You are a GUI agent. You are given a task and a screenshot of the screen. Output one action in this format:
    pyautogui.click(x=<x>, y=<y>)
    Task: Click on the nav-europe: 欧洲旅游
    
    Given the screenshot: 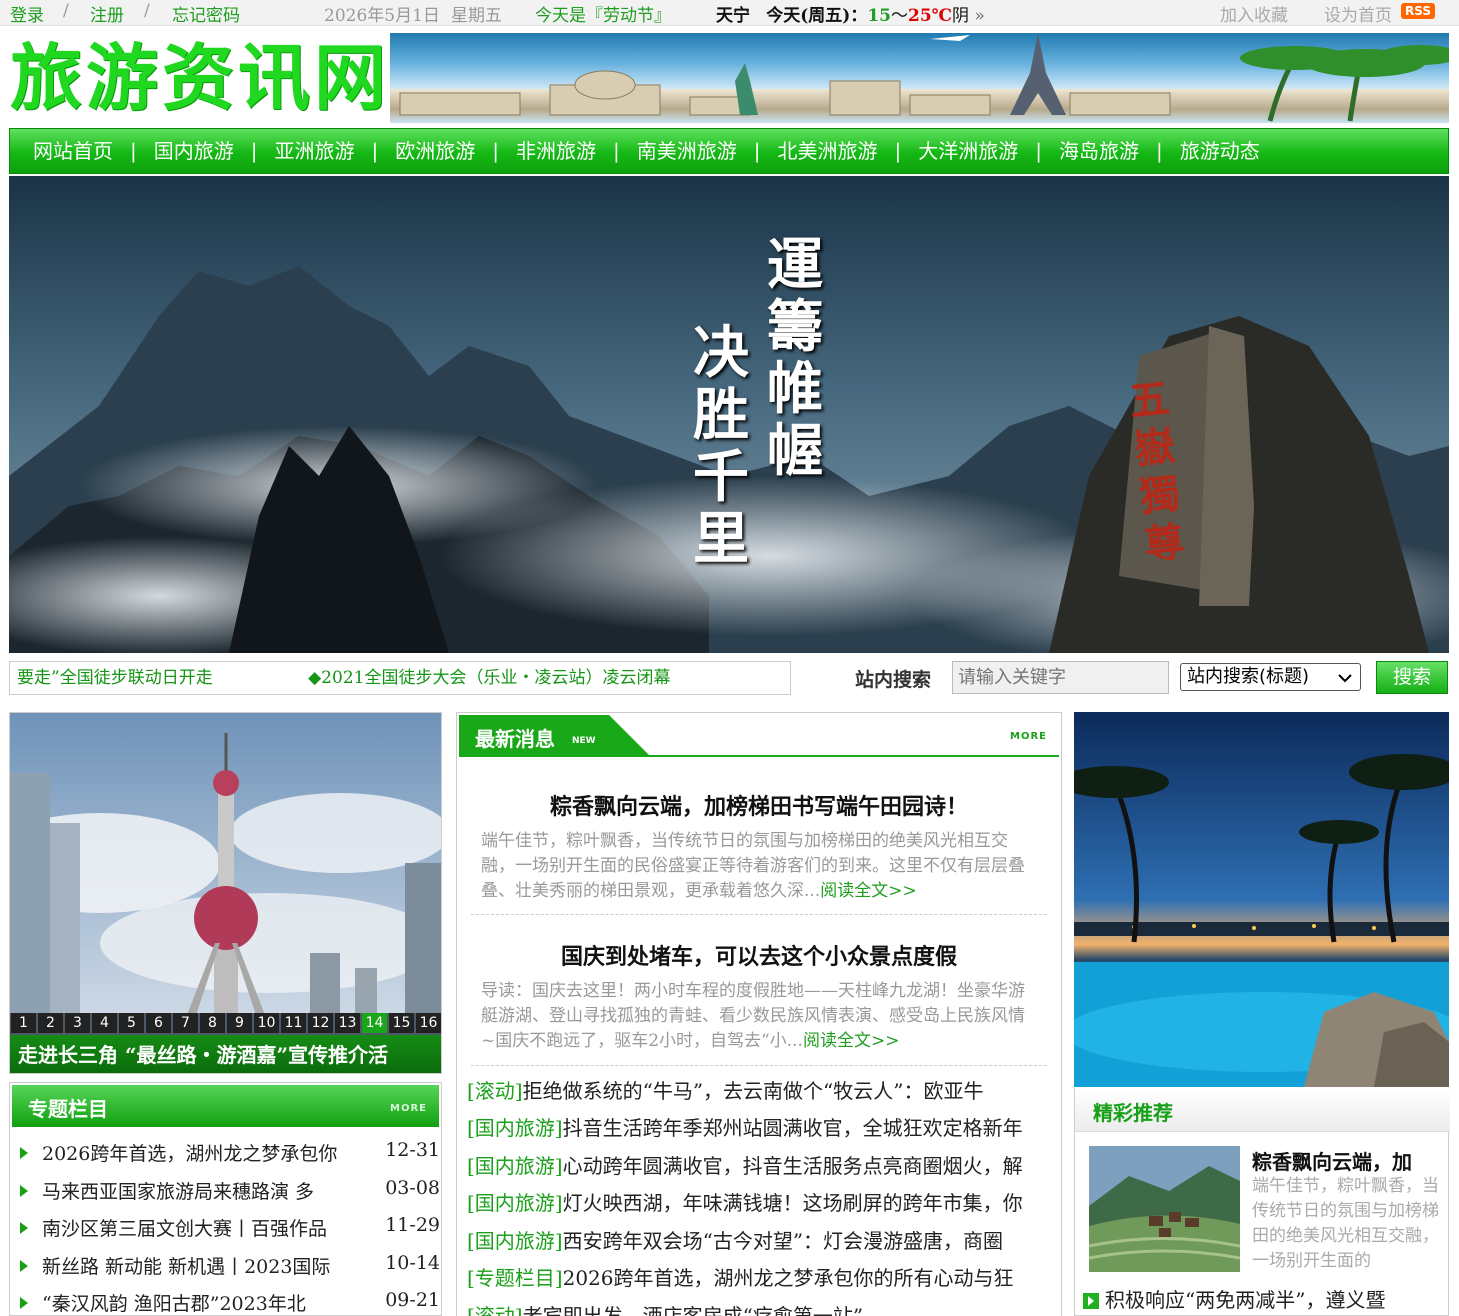 What is the action you would take?
    pyautogui.click(x=435, y=151)
    